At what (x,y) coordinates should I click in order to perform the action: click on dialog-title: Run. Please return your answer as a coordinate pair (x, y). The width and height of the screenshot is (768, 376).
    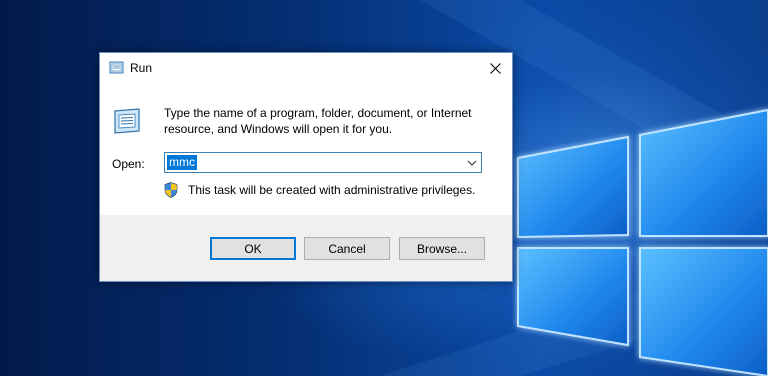
    Looking at the image, I should click on (141, 68).